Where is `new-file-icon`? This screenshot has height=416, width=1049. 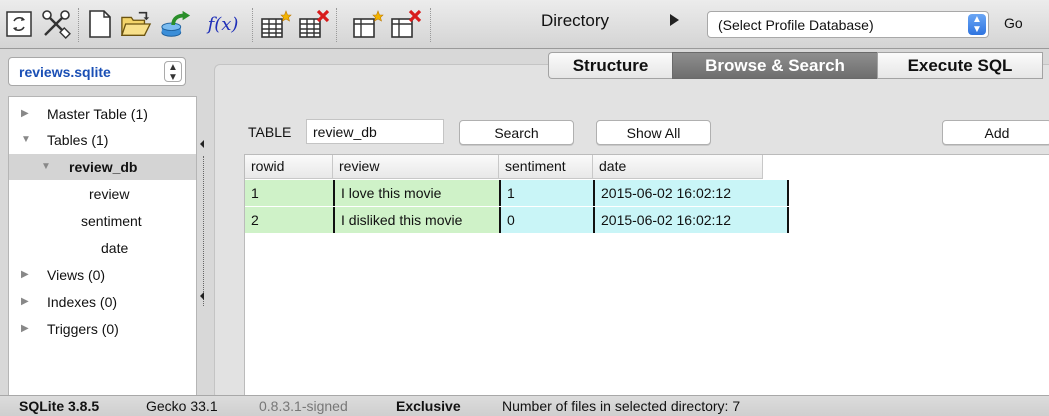
new-file-icon is located at coordinates (100, 24).